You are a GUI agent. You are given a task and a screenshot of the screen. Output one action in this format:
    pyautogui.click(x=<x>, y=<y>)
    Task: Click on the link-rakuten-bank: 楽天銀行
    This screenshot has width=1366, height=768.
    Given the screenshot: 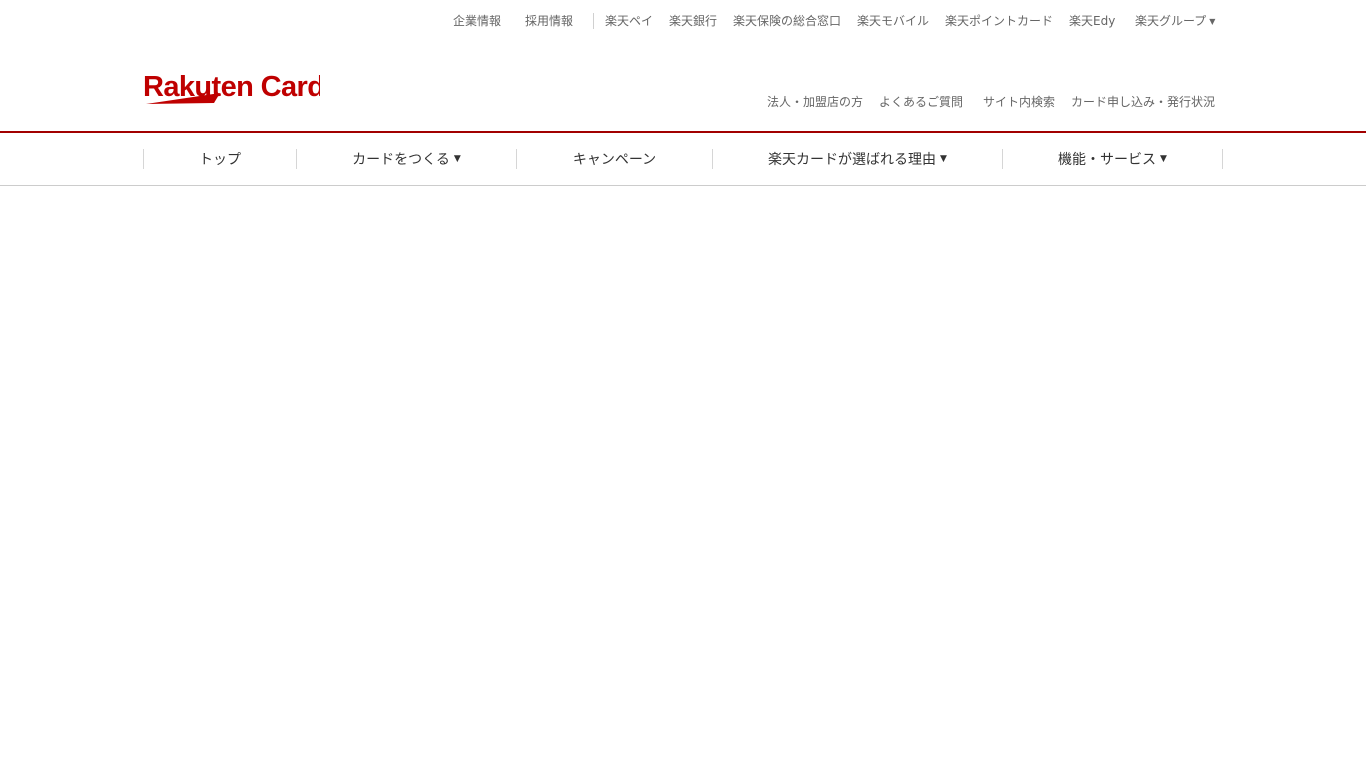 What is the action you would take?
    pyautogui.click(x=693, y=21)
    